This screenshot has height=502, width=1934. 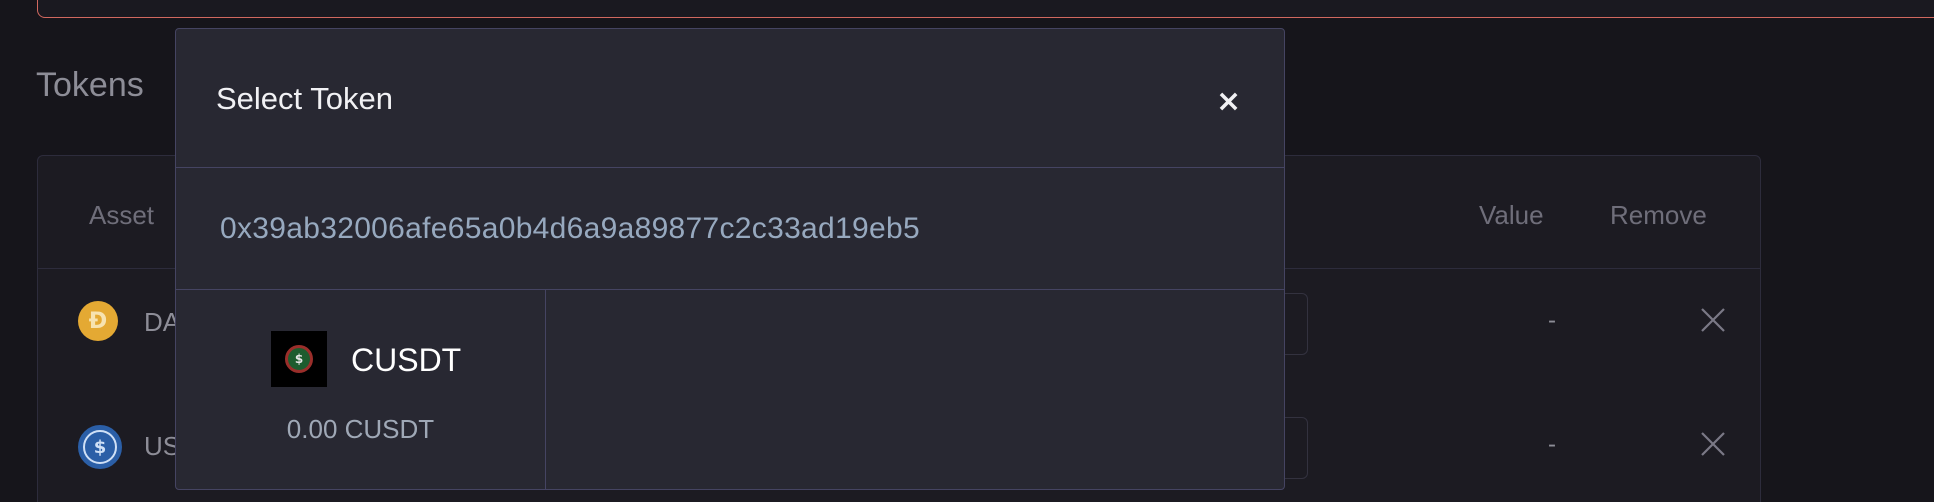 I want to click on usdc-icon: $, so click(x=100, y=447).